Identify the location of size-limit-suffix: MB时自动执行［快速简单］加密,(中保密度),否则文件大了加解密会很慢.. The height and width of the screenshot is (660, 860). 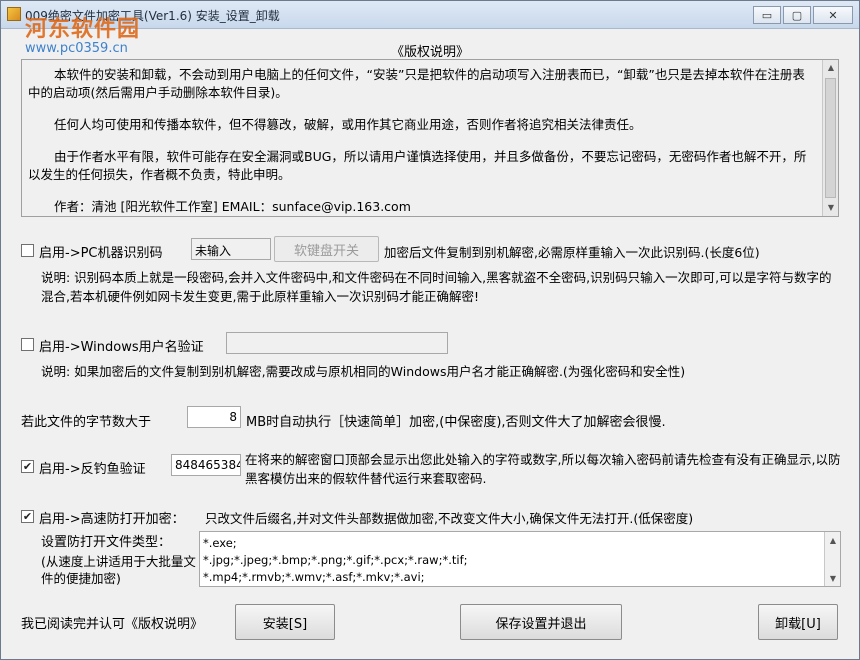
(456, 422).